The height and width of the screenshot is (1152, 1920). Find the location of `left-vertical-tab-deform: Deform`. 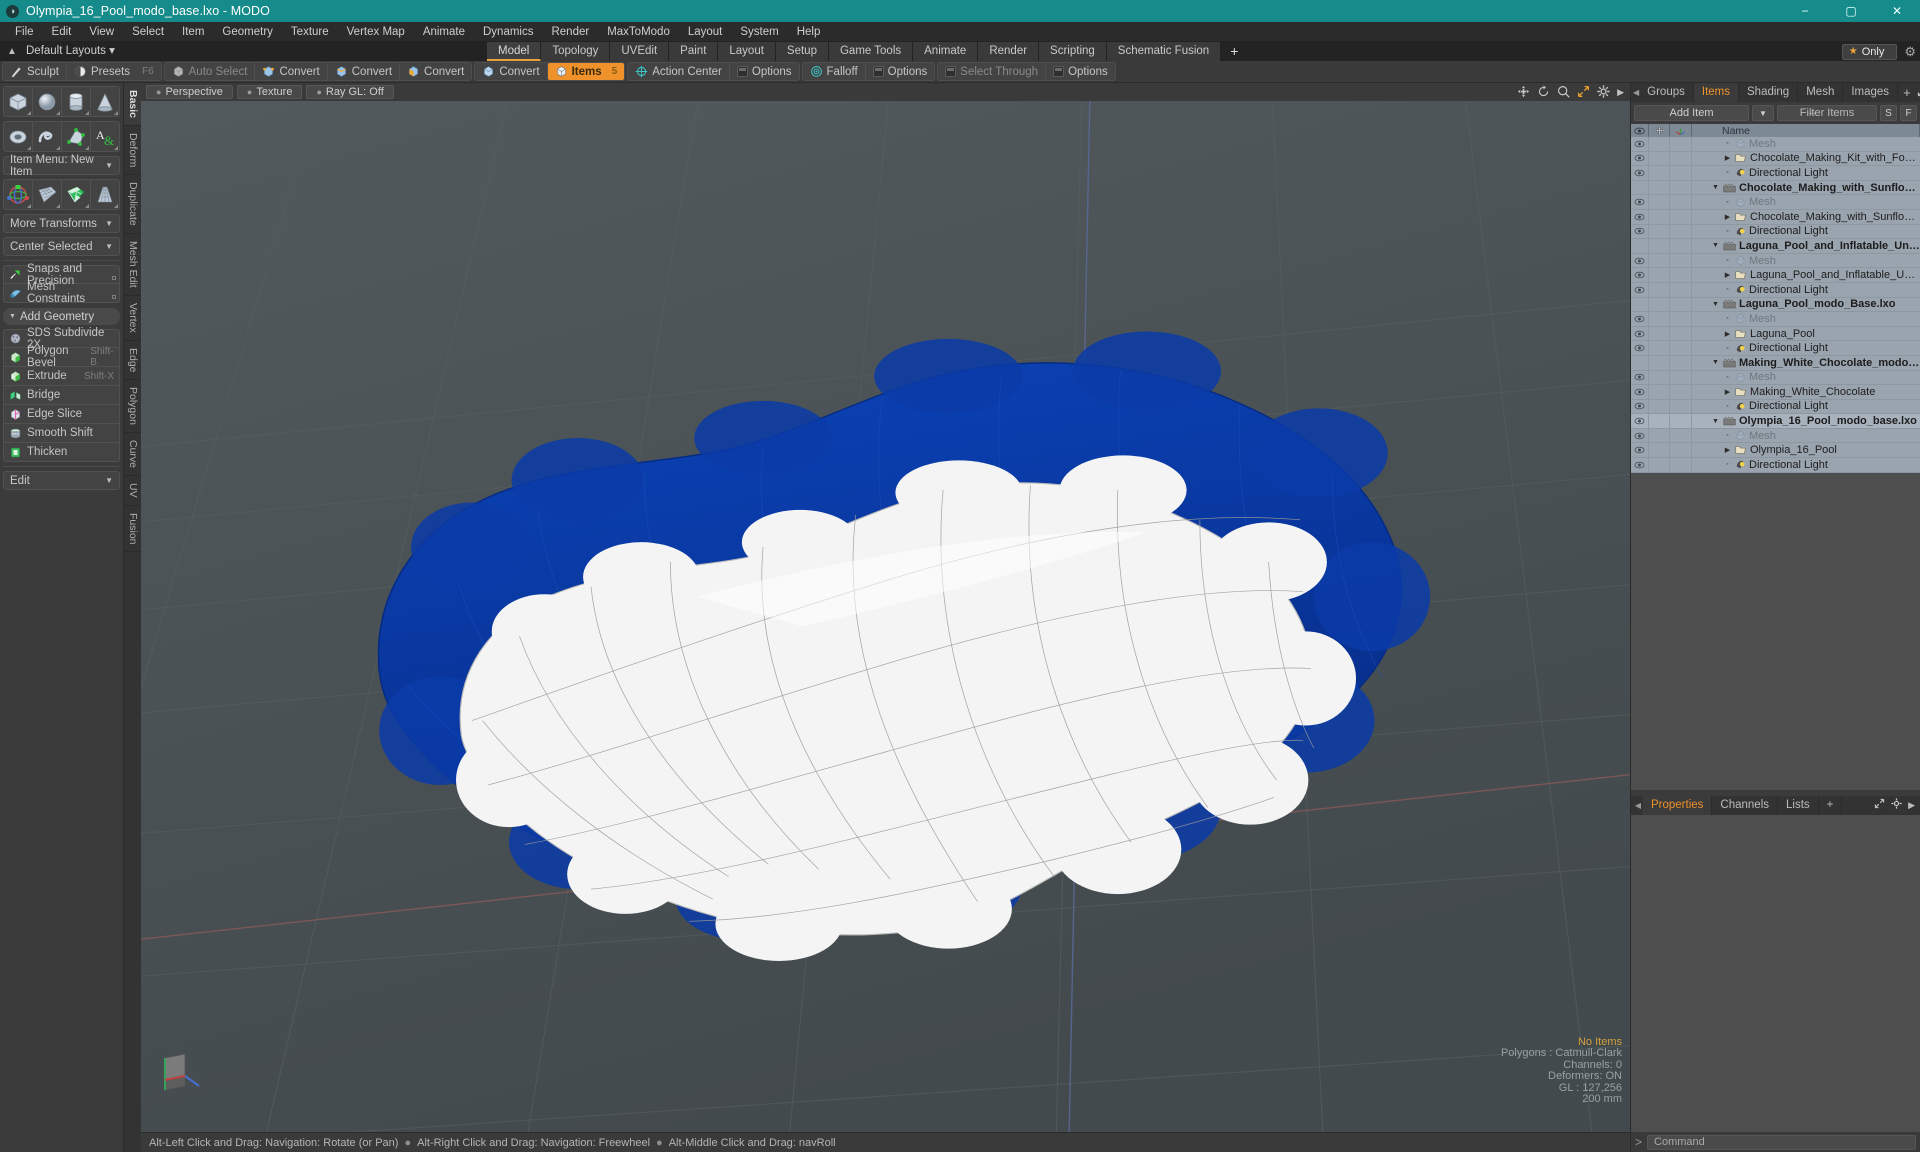

left-vertical-tab-deform: Deform is located at coordinates (132, 151).